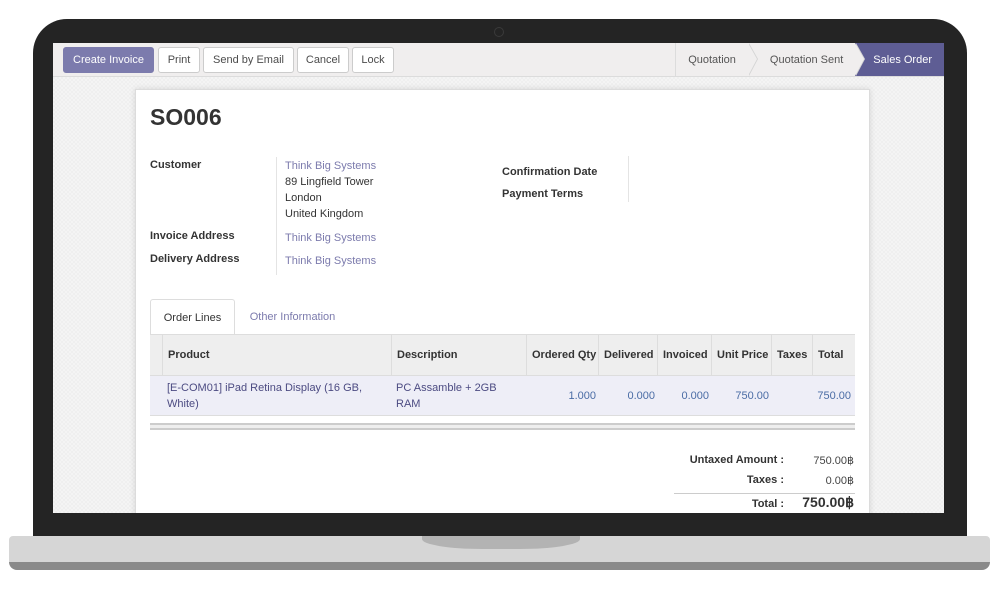  What do you see at coordinates (712, 59) in the screenshot?
I see `stage-label: Quotation` at bounding box center [712, 59].